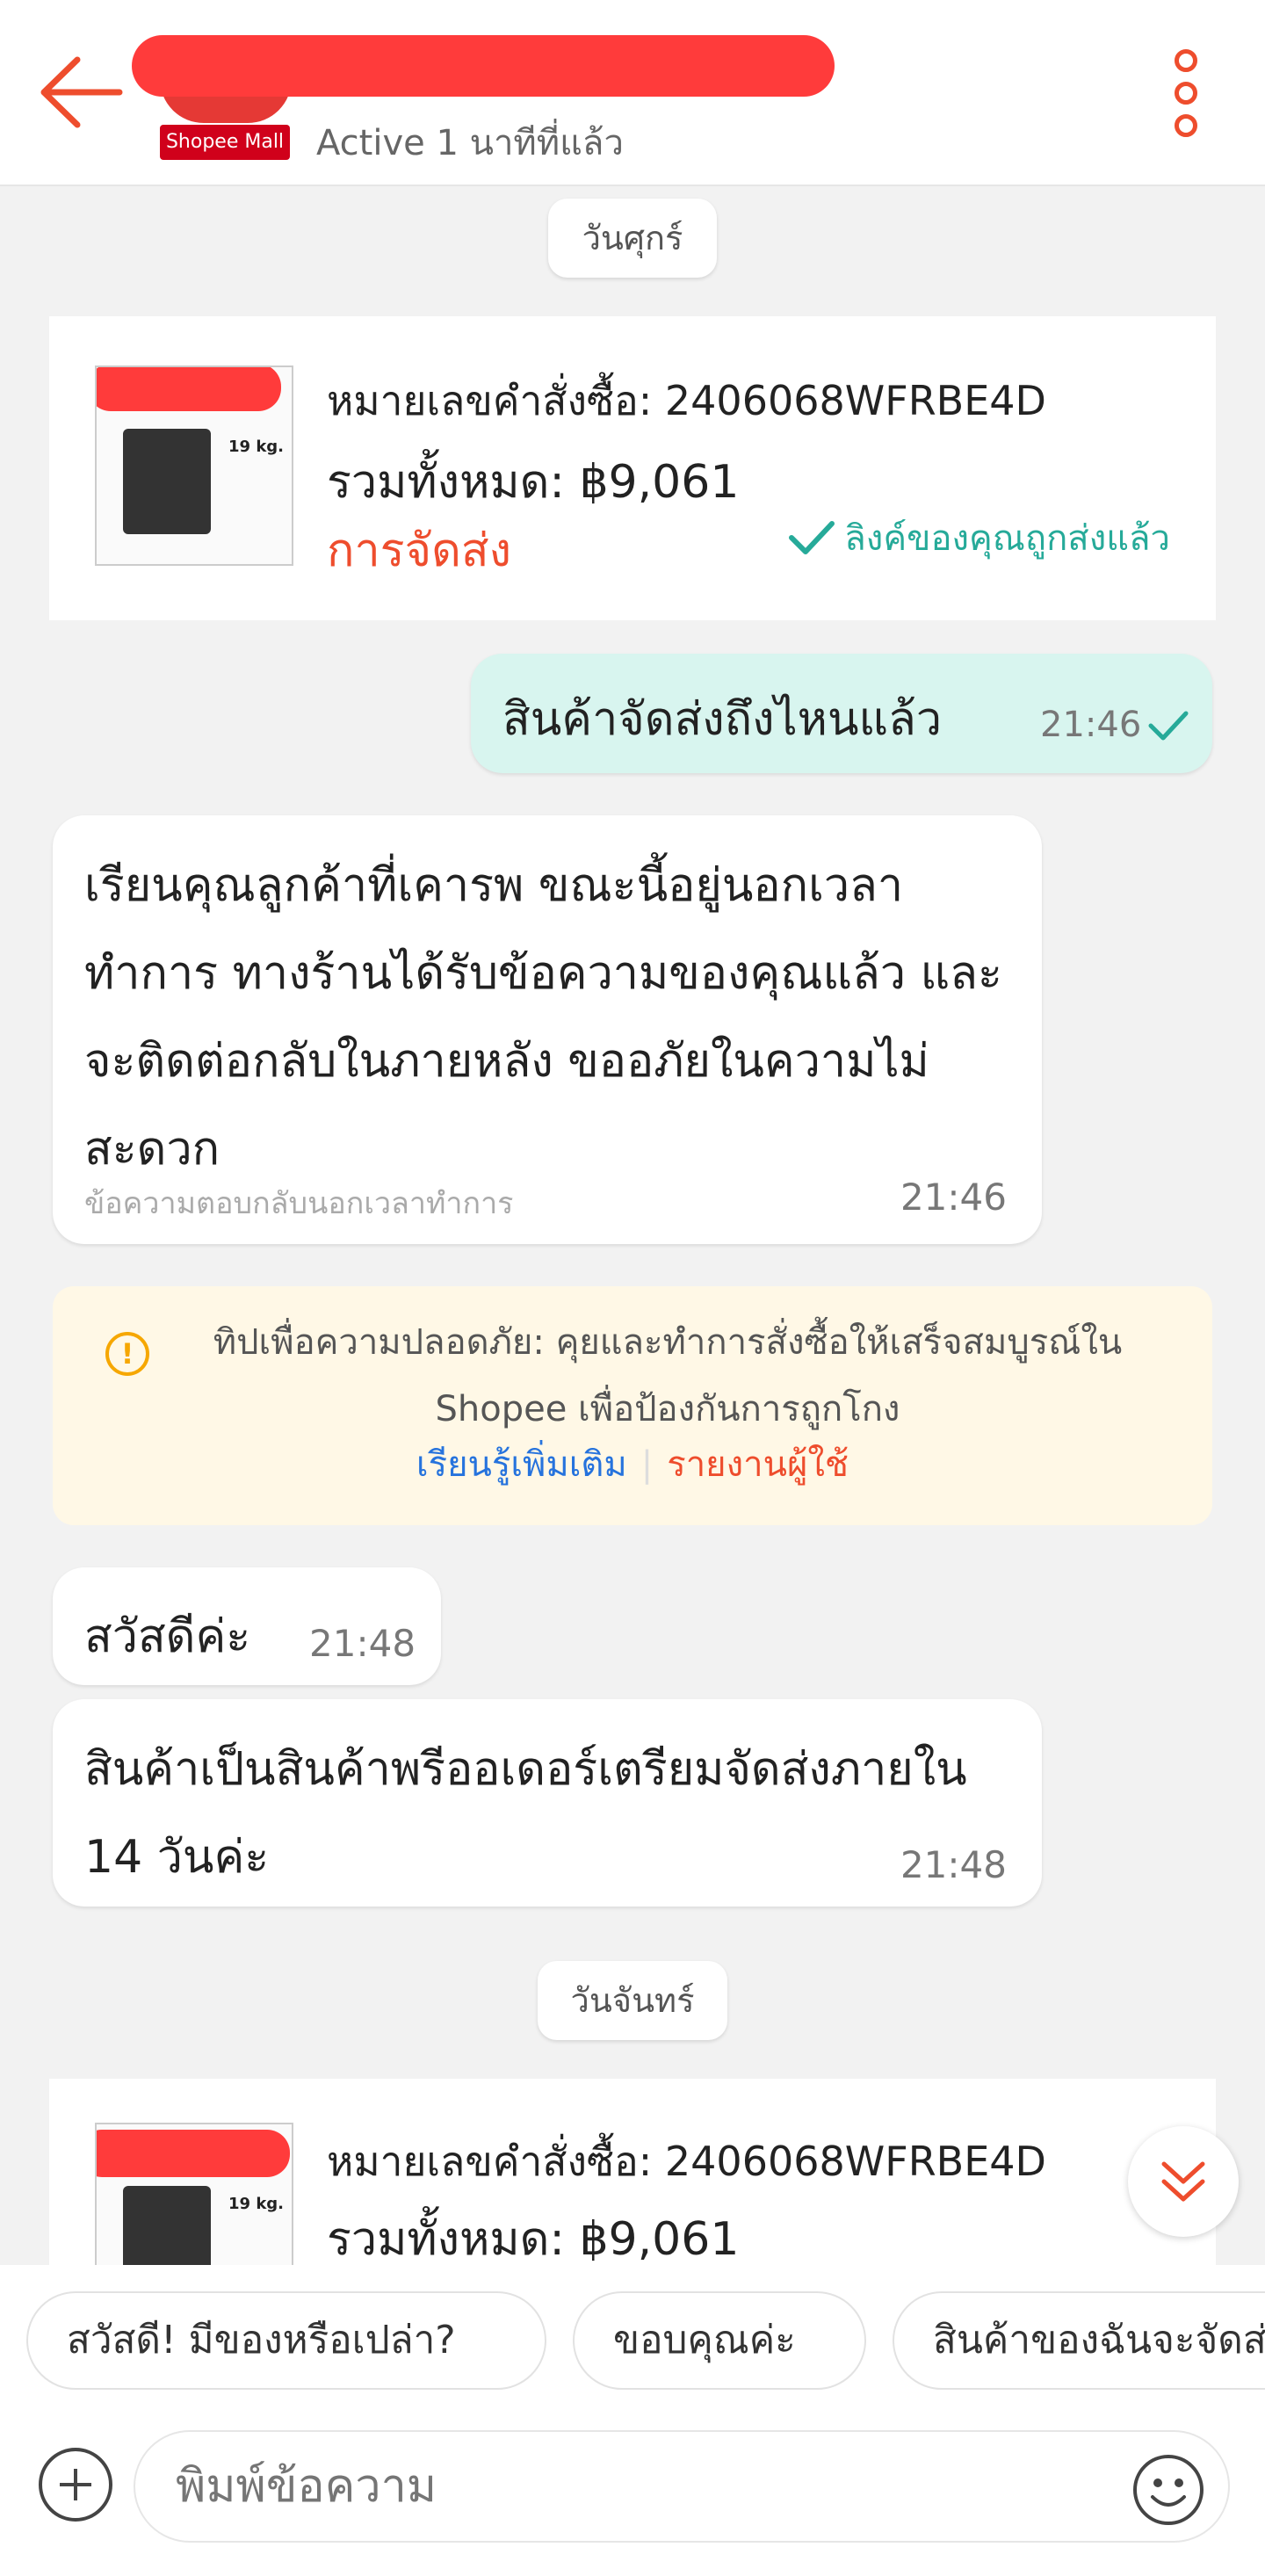 The height and width of the screenshot is (2576, 1265). Describe the element at coordinates (720, 2340) in the screenshot. I see `quick-reply-chip: ขอบคุณค่ะ` at that location.